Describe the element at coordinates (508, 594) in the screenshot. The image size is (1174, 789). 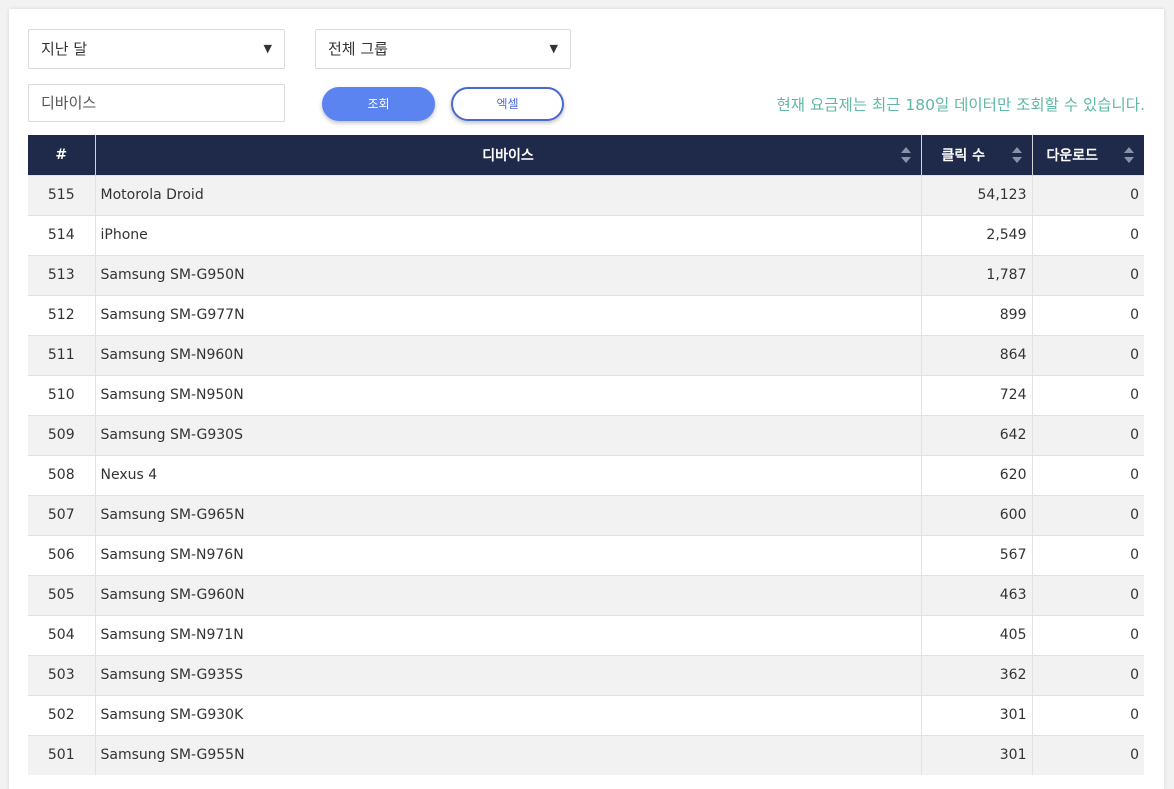
I see `device-name-cell: Samsung SM-G960N` at that location.